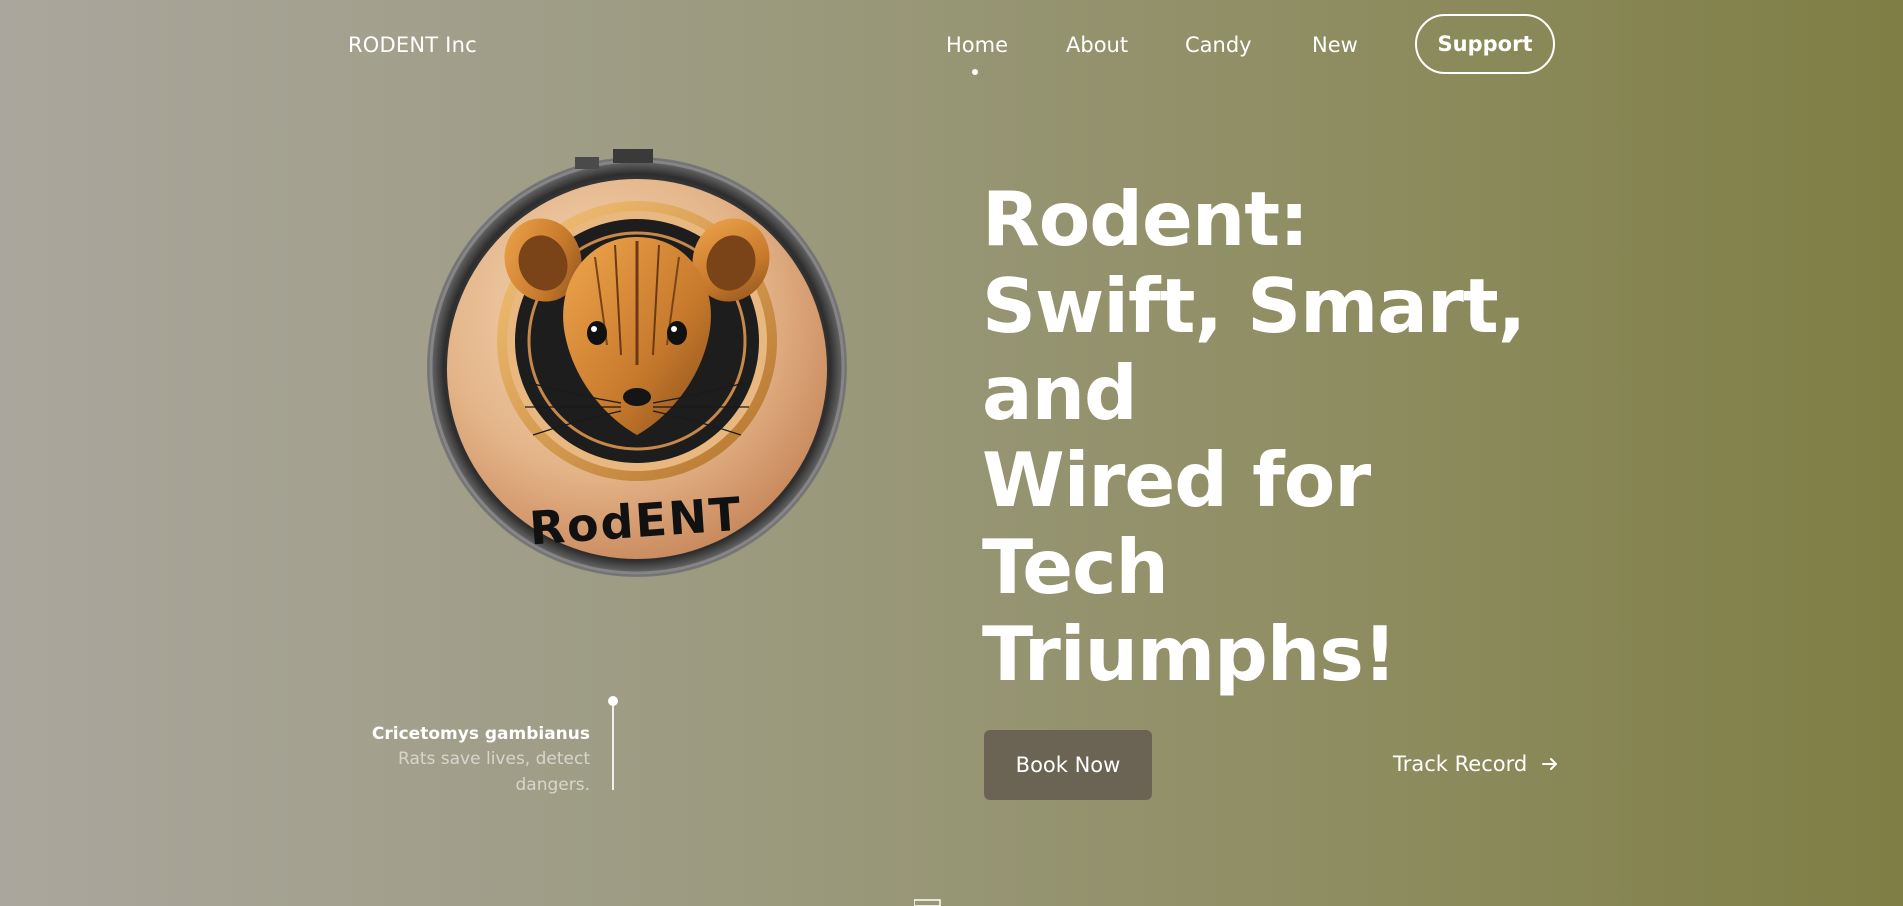 The height and width of the screenshot is (906, 1903). Describe the element at coordinates (1218, 45) in the screenshot. I see `nav-item-candy: Candy` at that location.